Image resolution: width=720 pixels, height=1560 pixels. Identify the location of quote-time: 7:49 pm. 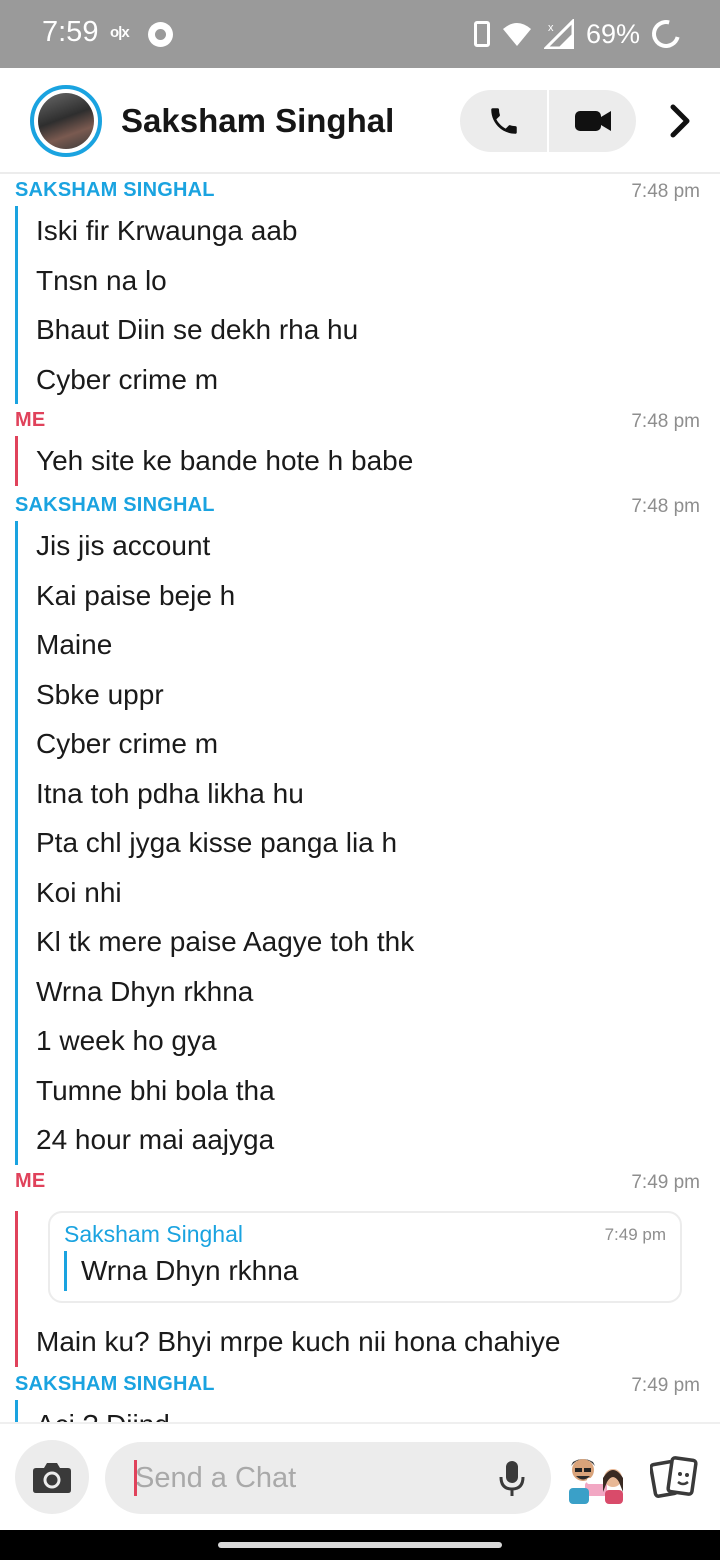
(635, 1234).